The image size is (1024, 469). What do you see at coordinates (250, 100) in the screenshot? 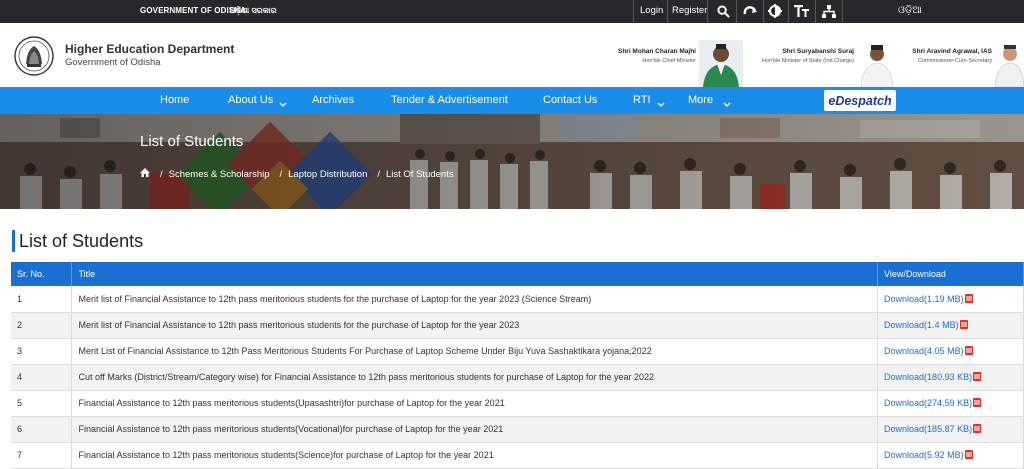
I see `nav-about-us: About Us` at bounding box center [250, 100].